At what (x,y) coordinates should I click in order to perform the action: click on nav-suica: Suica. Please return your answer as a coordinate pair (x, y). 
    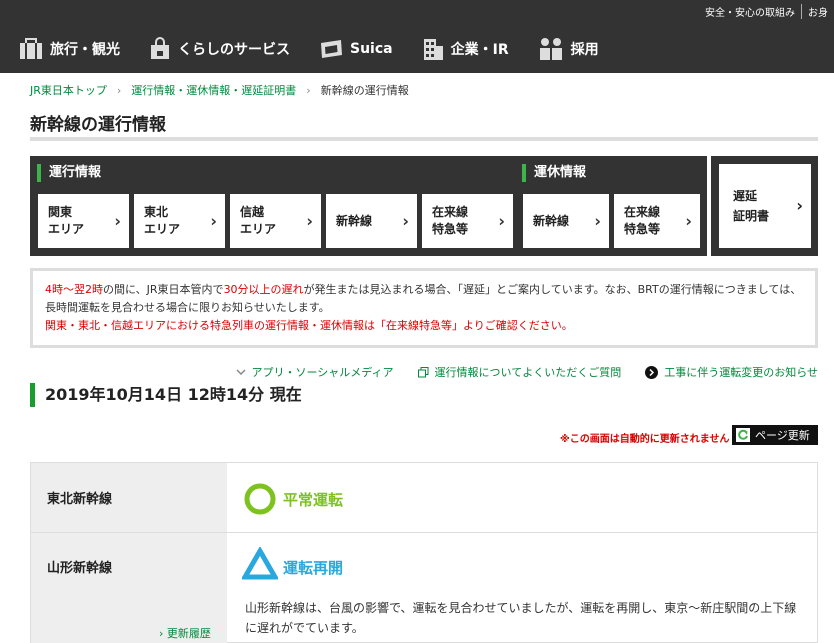
    Looking at the image, I should click on (355, 49).